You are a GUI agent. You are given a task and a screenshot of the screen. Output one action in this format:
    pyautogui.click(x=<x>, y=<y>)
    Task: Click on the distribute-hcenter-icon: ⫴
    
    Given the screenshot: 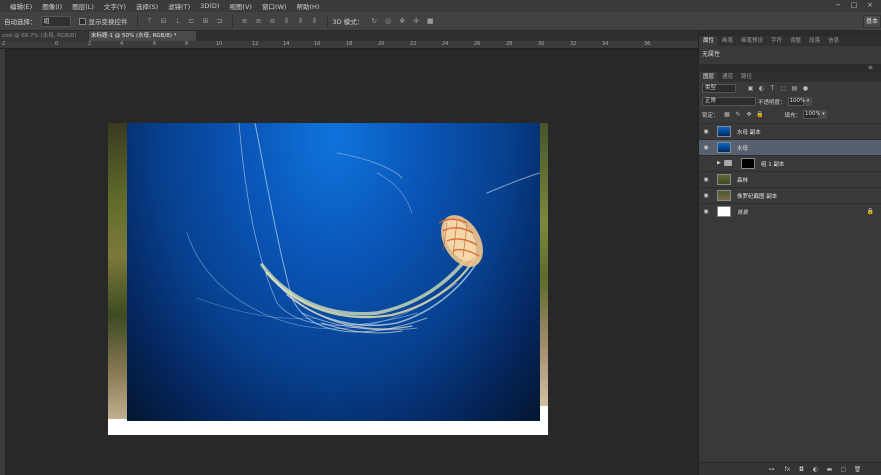 What is the action you would take?
    pyautogui.click(x=301, y=21)
    